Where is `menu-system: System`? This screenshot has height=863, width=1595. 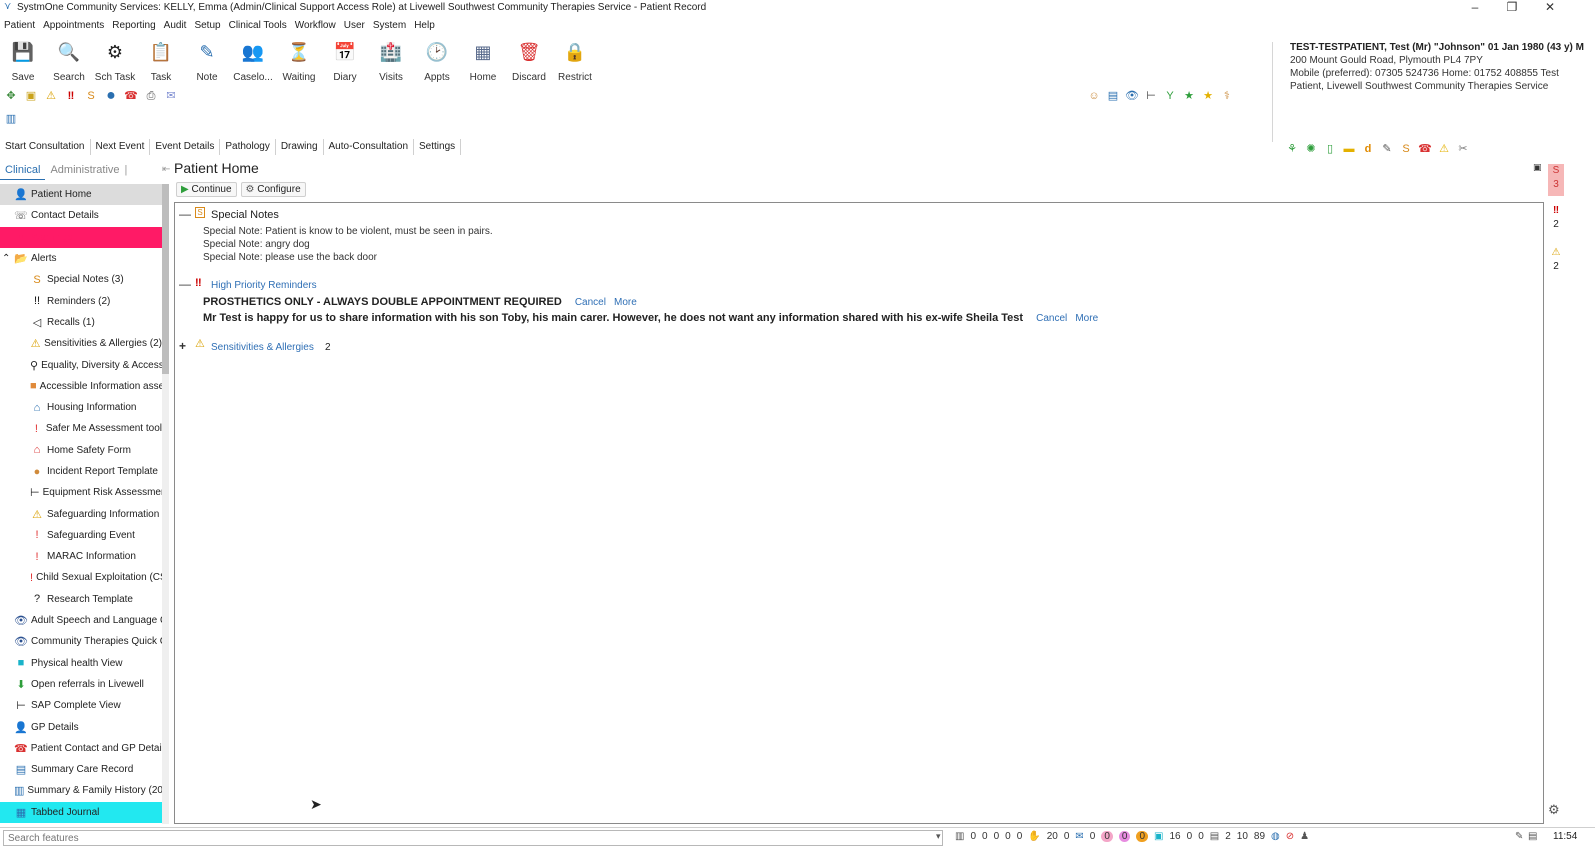
menu-system: System is located at coordinates (389, 26).